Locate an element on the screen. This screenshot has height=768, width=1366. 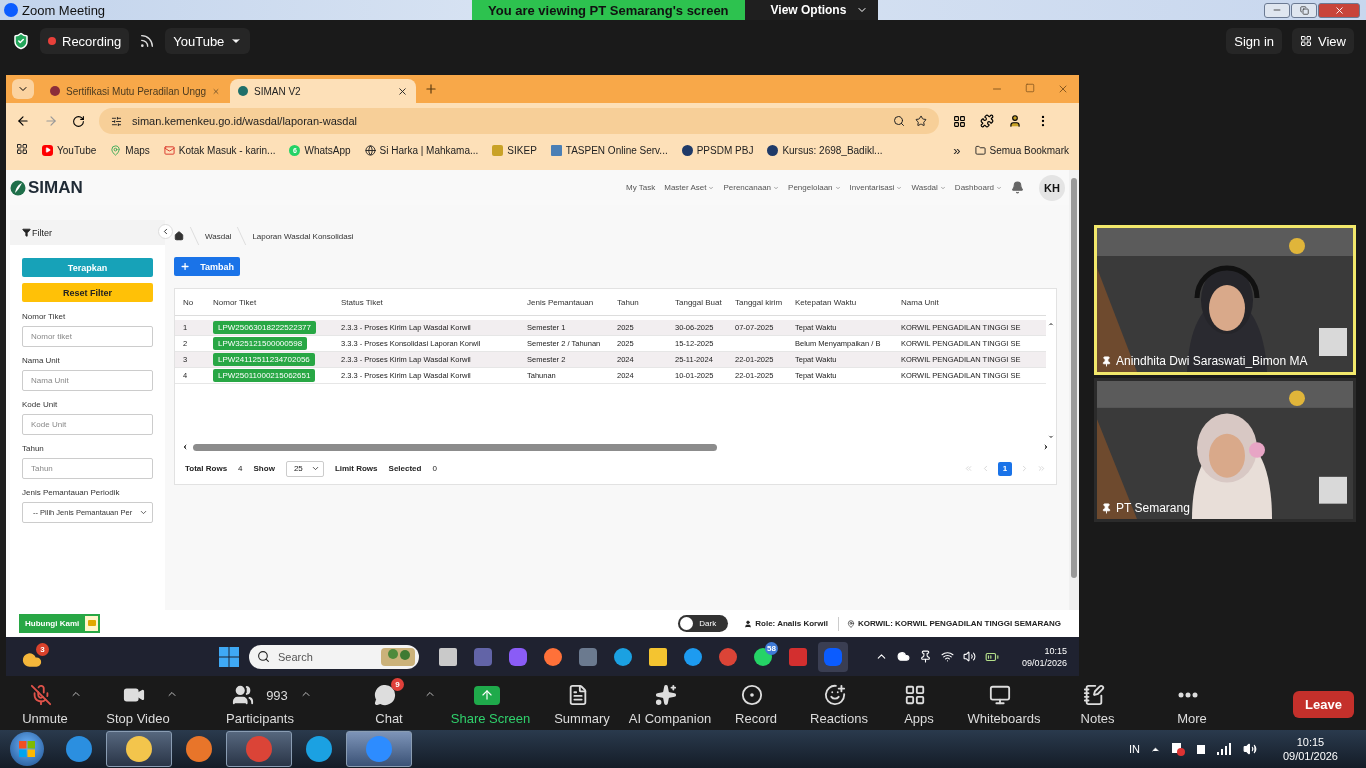
bookmark-link: PPSDM PBJ is located at coordinates (717, 150).